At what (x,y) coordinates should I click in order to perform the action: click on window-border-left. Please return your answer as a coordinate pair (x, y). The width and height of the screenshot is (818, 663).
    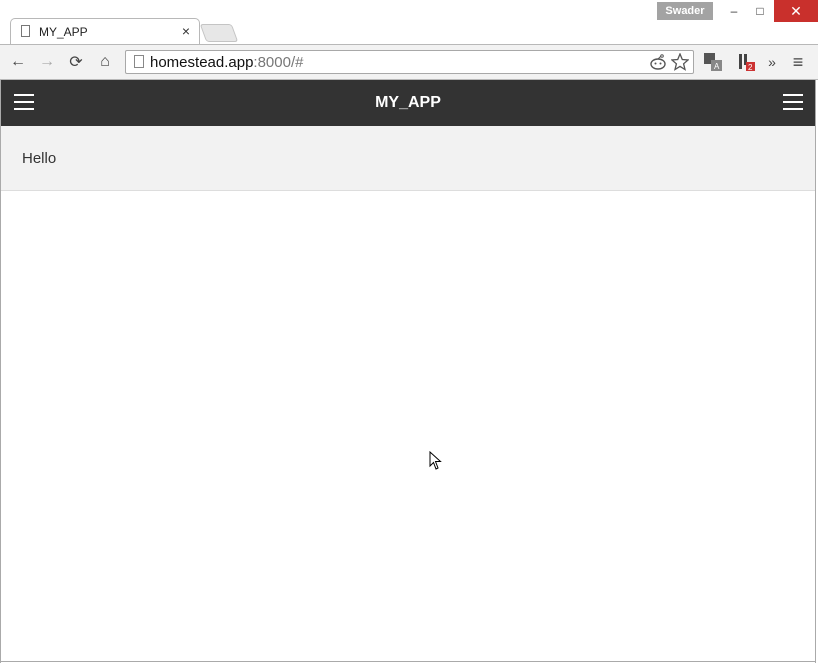
    Looking at the image, I should click on (0, 371).